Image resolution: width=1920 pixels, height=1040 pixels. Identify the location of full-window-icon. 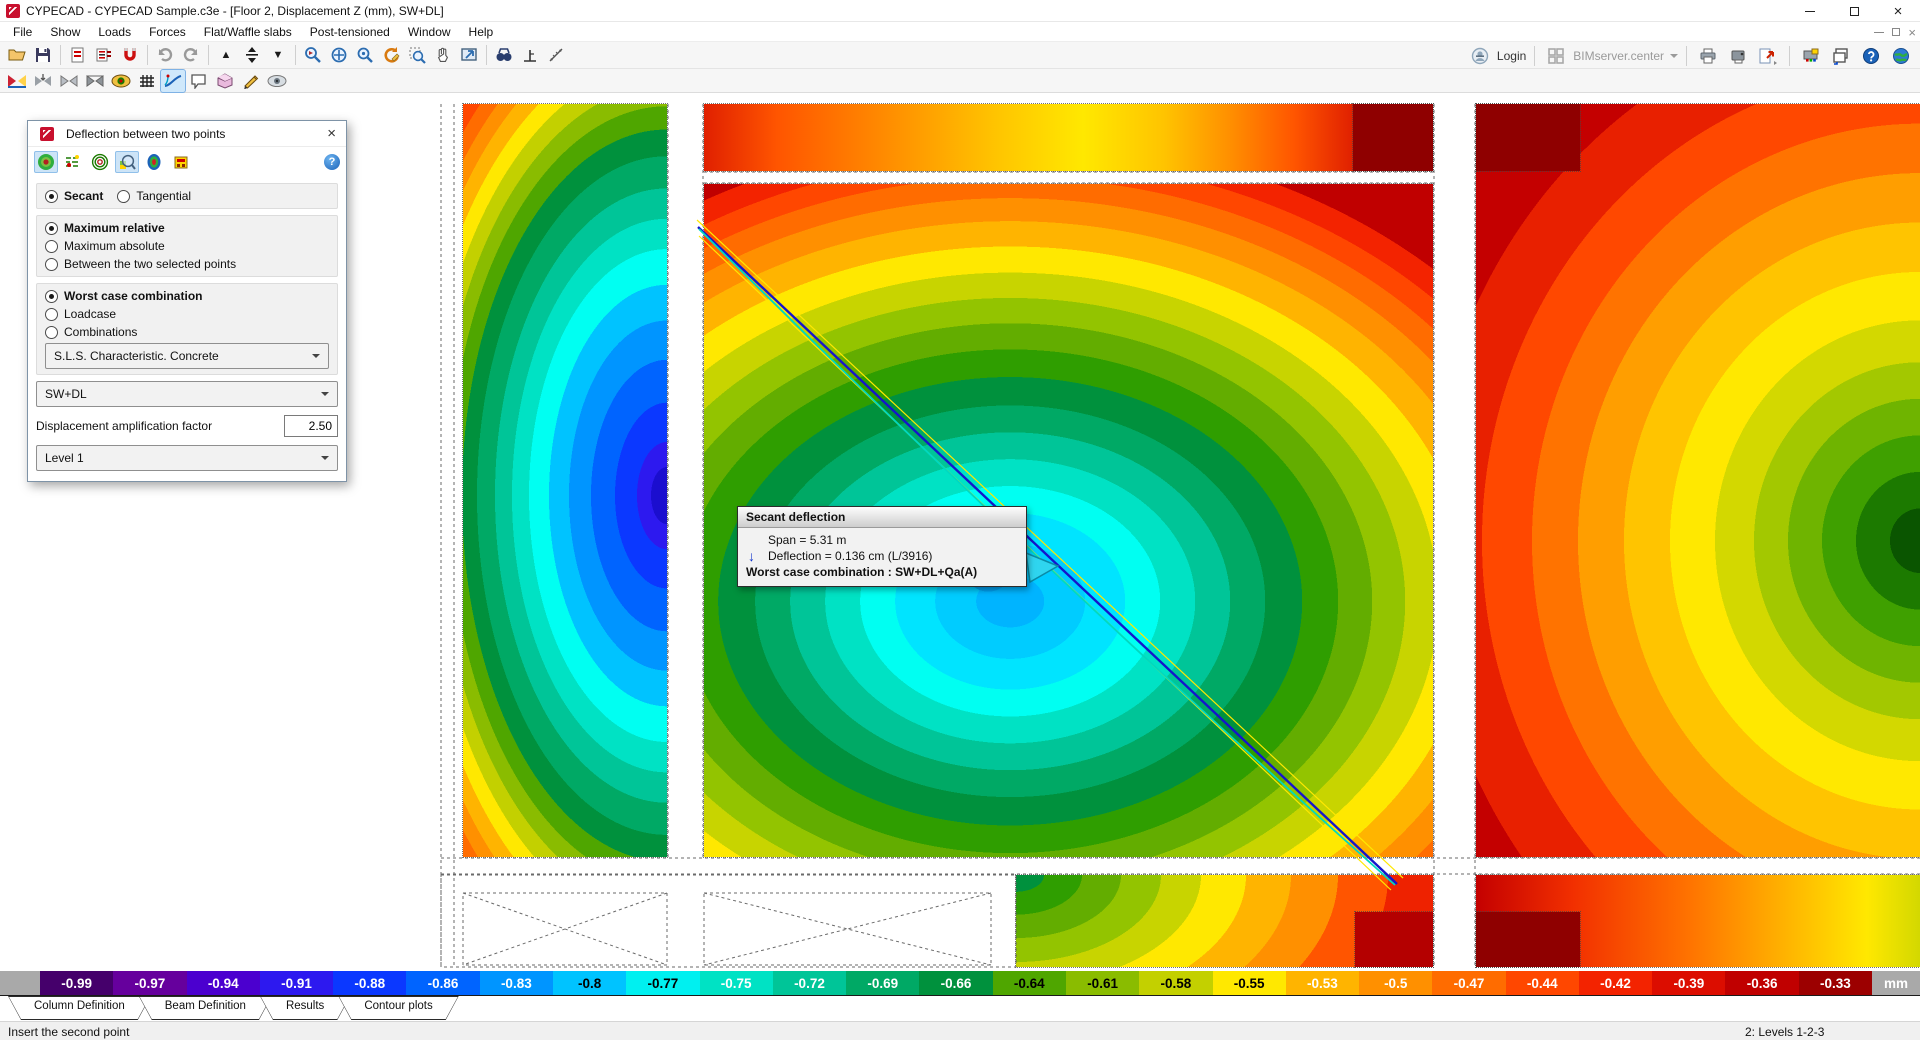
(469, 55).